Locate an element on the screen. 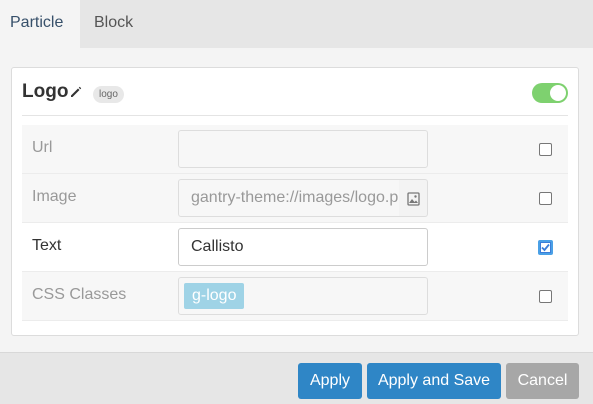  tab-bar: Particle Block is located at coordinates (296, 24).